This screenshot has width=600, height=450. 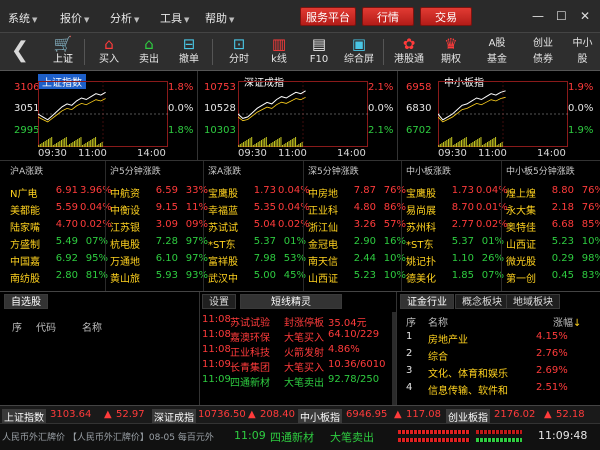 What do you see at coordinates (160, 278) in the screenshot?
I see `quote-row: 黄山旅 5.93 93%` at bounding box center [160, 278].